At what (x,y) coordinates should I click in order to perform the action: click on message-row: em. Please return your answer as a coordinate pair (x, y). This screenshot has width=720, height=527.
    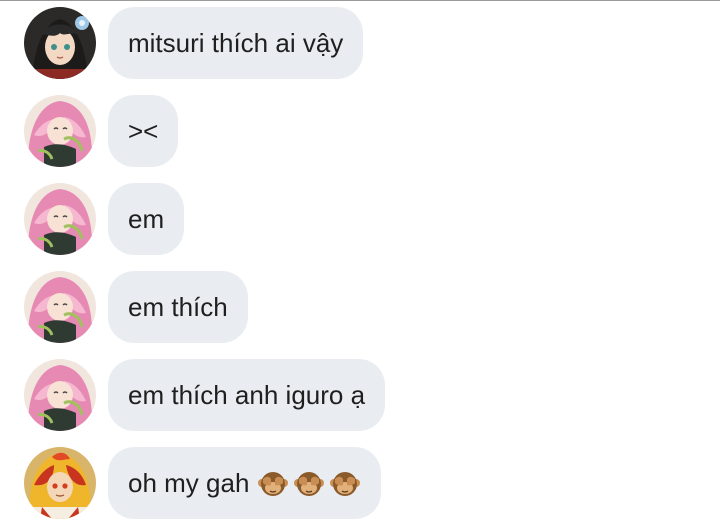
    Looking at the image, I should click on (104, 219).